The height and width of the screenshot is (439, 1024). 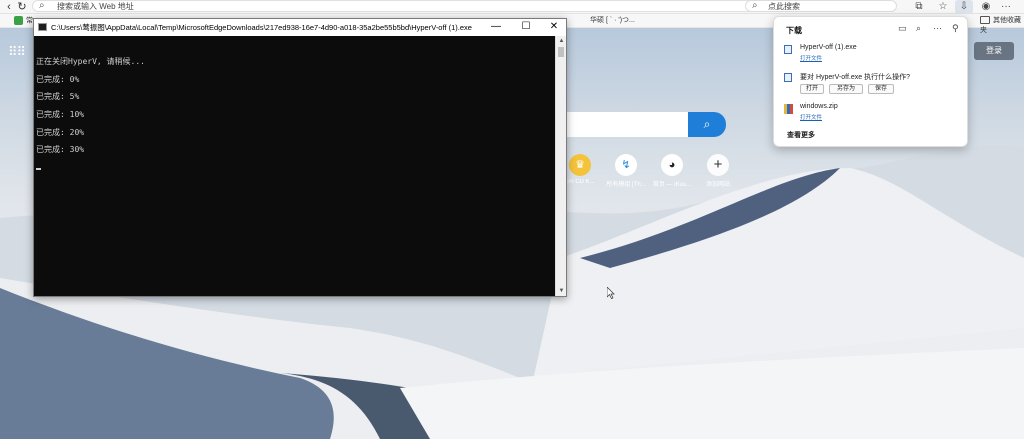 I want to click on plus-icon: +, so click(x=718, y=165).